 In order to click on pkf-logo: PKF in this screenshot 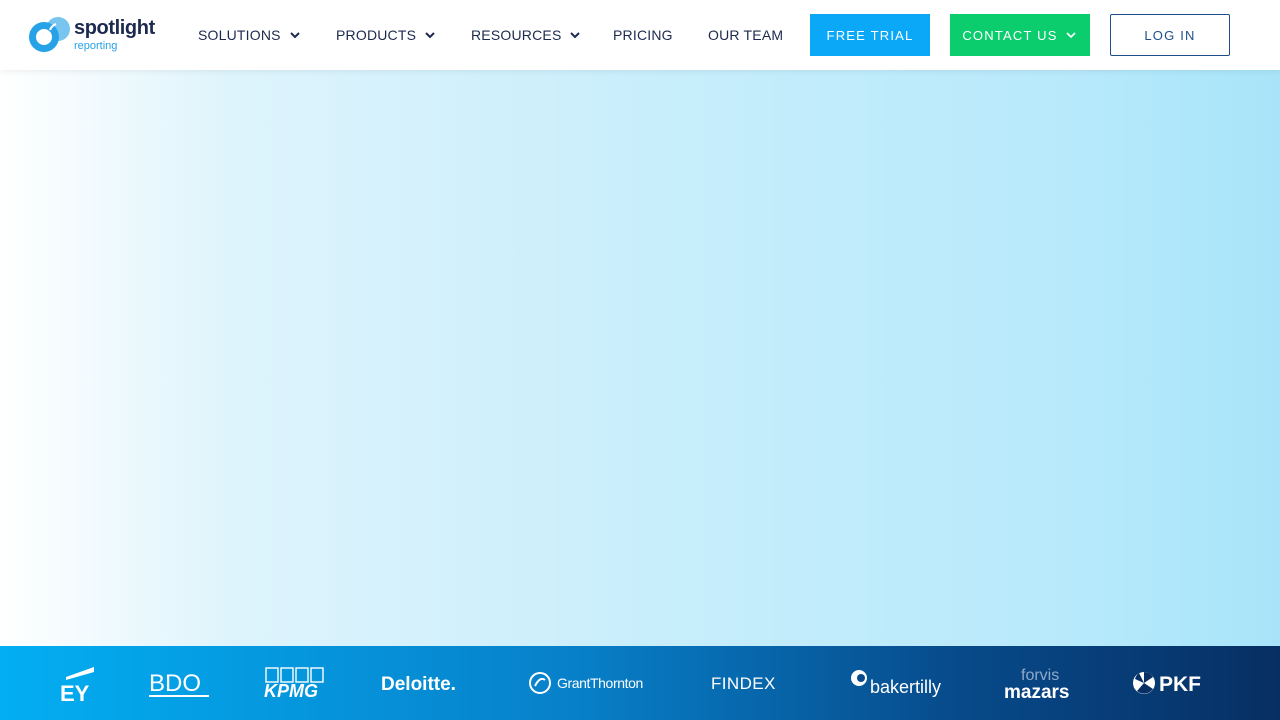, I will do `click(1170, 683)`.